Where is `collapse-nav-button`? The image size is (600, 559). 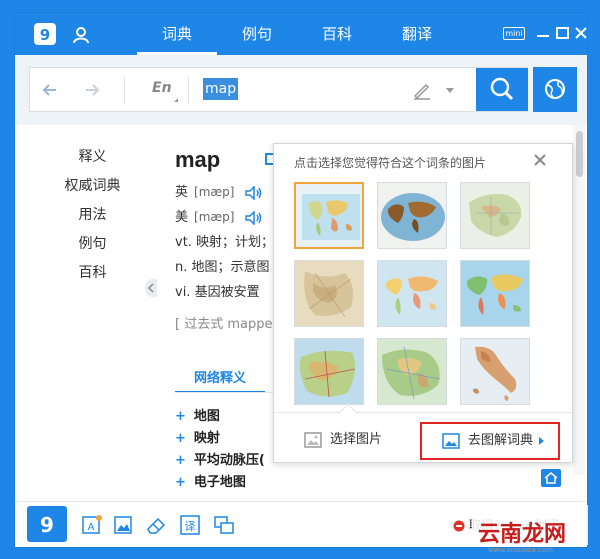
collapse-nav-button is located at coordinates (151, 288).